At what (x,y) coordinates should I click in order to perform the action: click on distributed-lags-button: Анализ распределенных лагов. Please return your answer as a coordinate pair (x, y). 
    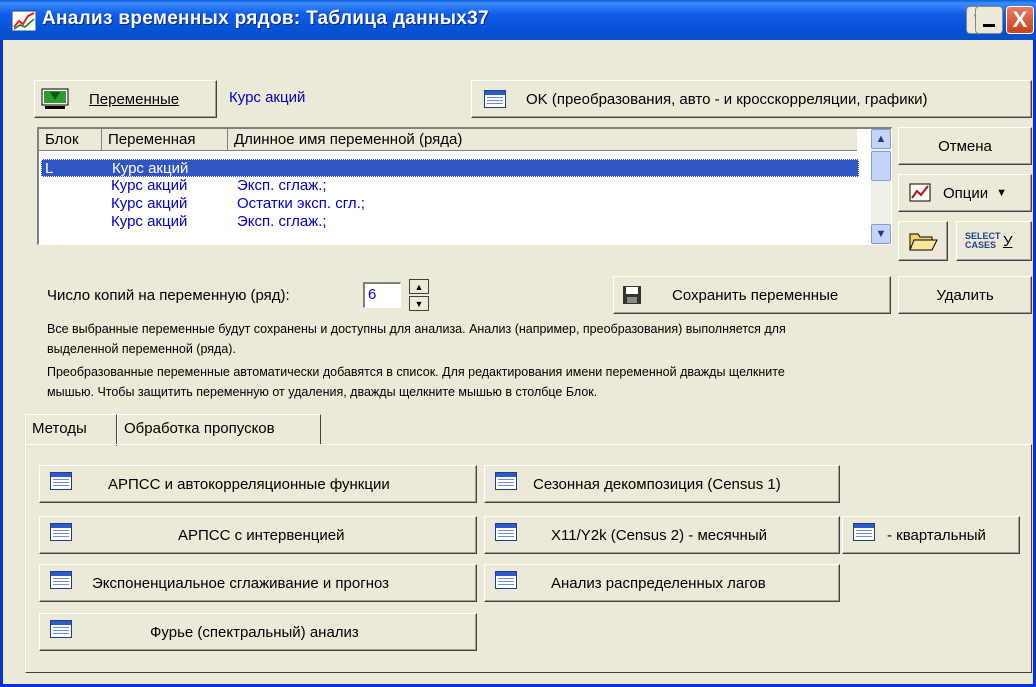
    Looking at the image, I should click on (662, 583).